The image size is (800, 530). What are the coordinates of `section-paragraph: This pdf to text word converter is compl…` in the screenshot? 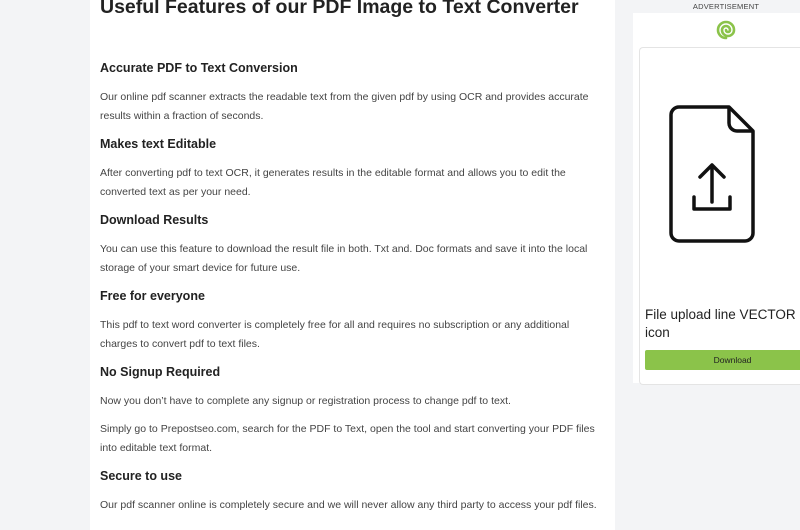 It's located at (335, 334).